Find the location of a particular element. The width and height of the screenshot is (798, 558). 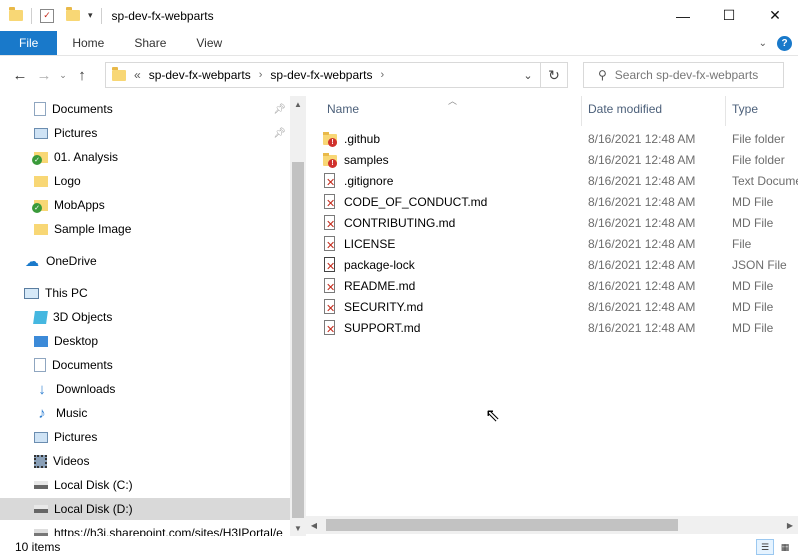

nav-item-local-disk-c: Local Disk (C:) is located at coordinates (145, 485).